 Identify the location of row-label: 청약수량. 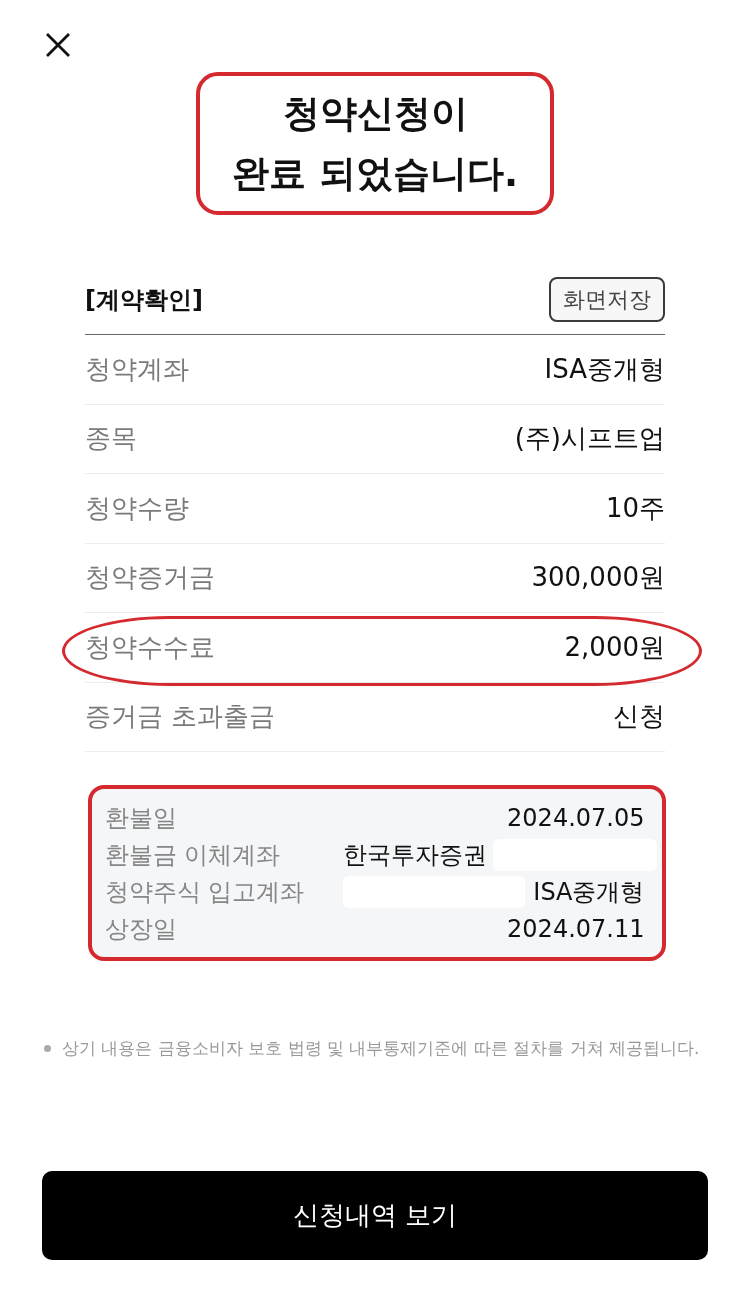
(137, 508).